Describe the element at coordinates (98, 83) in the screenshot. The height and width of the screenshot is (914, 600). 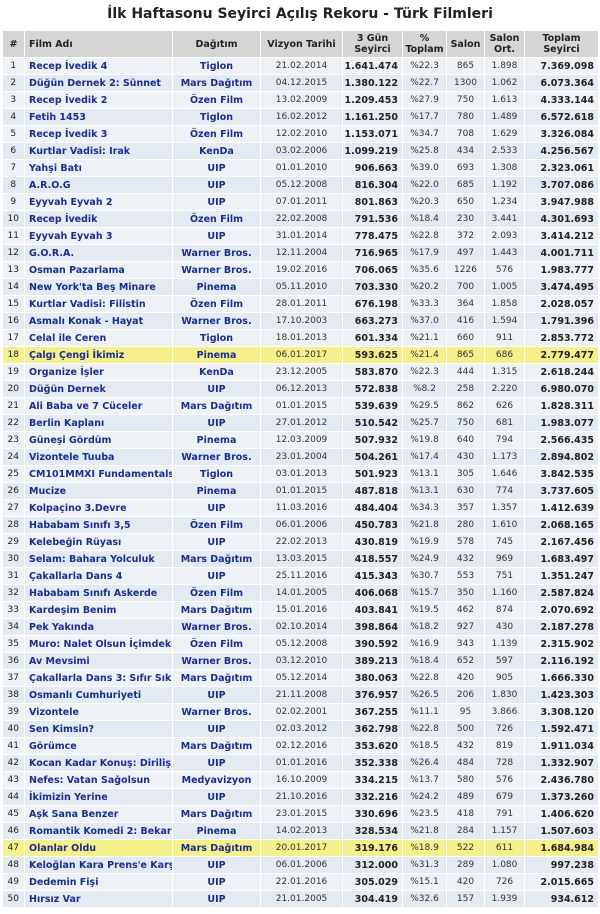
I see `film-title-link: Düğün Dernek 2: Sünnet` at that location.